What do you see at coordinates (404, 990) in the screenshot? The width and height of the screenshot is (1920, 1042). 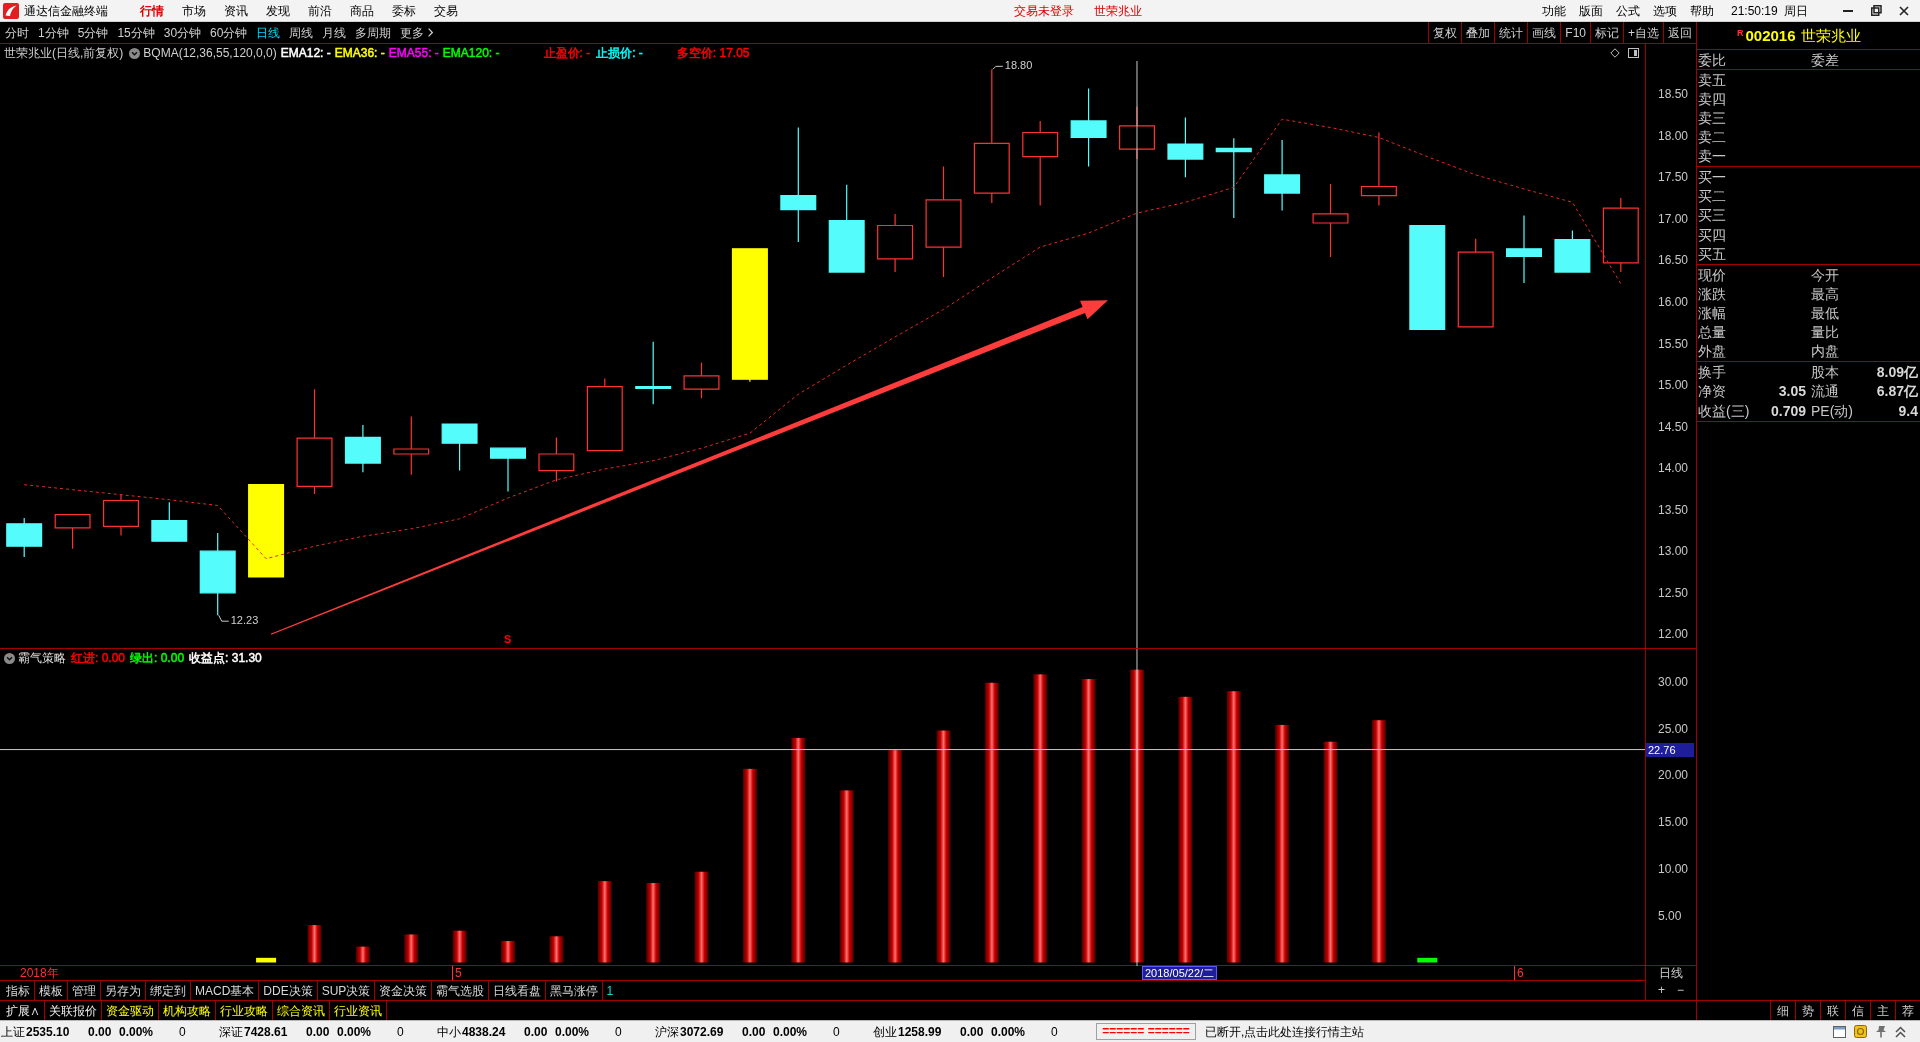 I see `toolbar-button: 资金决策` at bounding box center [404, 990].